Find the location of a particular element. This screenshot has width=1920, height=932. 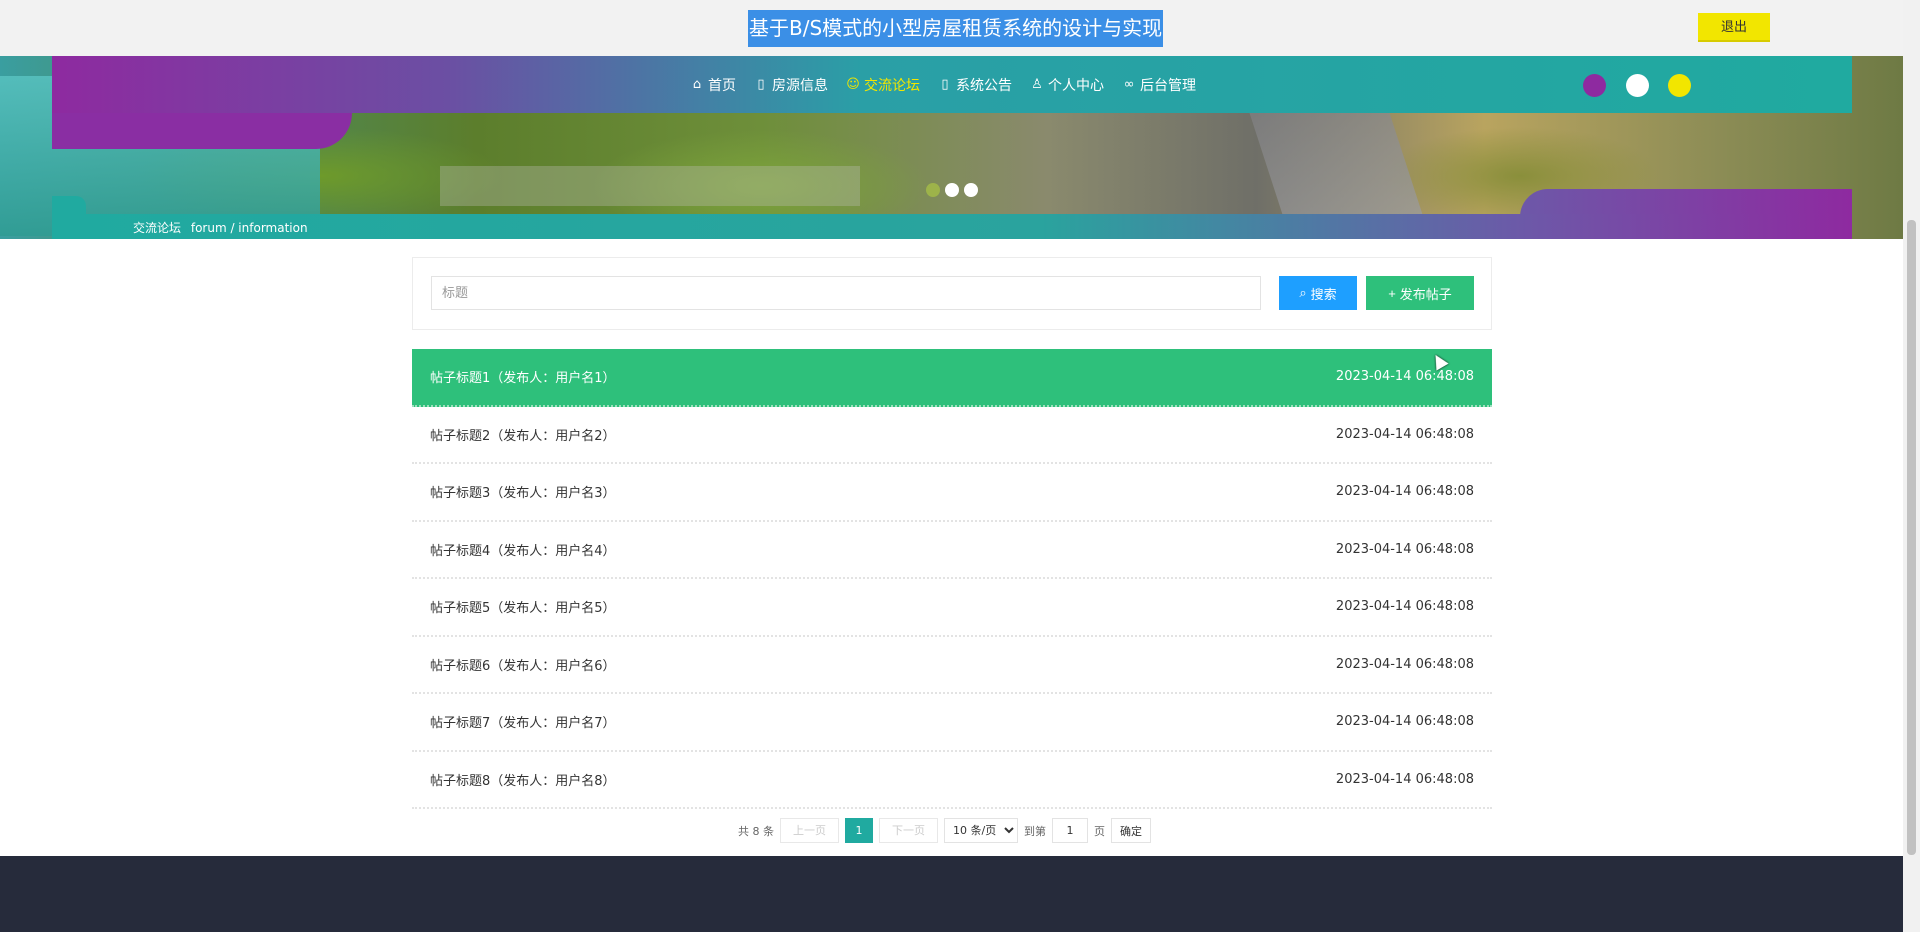

list-item: 帖子标题2（发布人：用户名2） 2023-04-14 06:48:08 is located at coordinates (952, 435).